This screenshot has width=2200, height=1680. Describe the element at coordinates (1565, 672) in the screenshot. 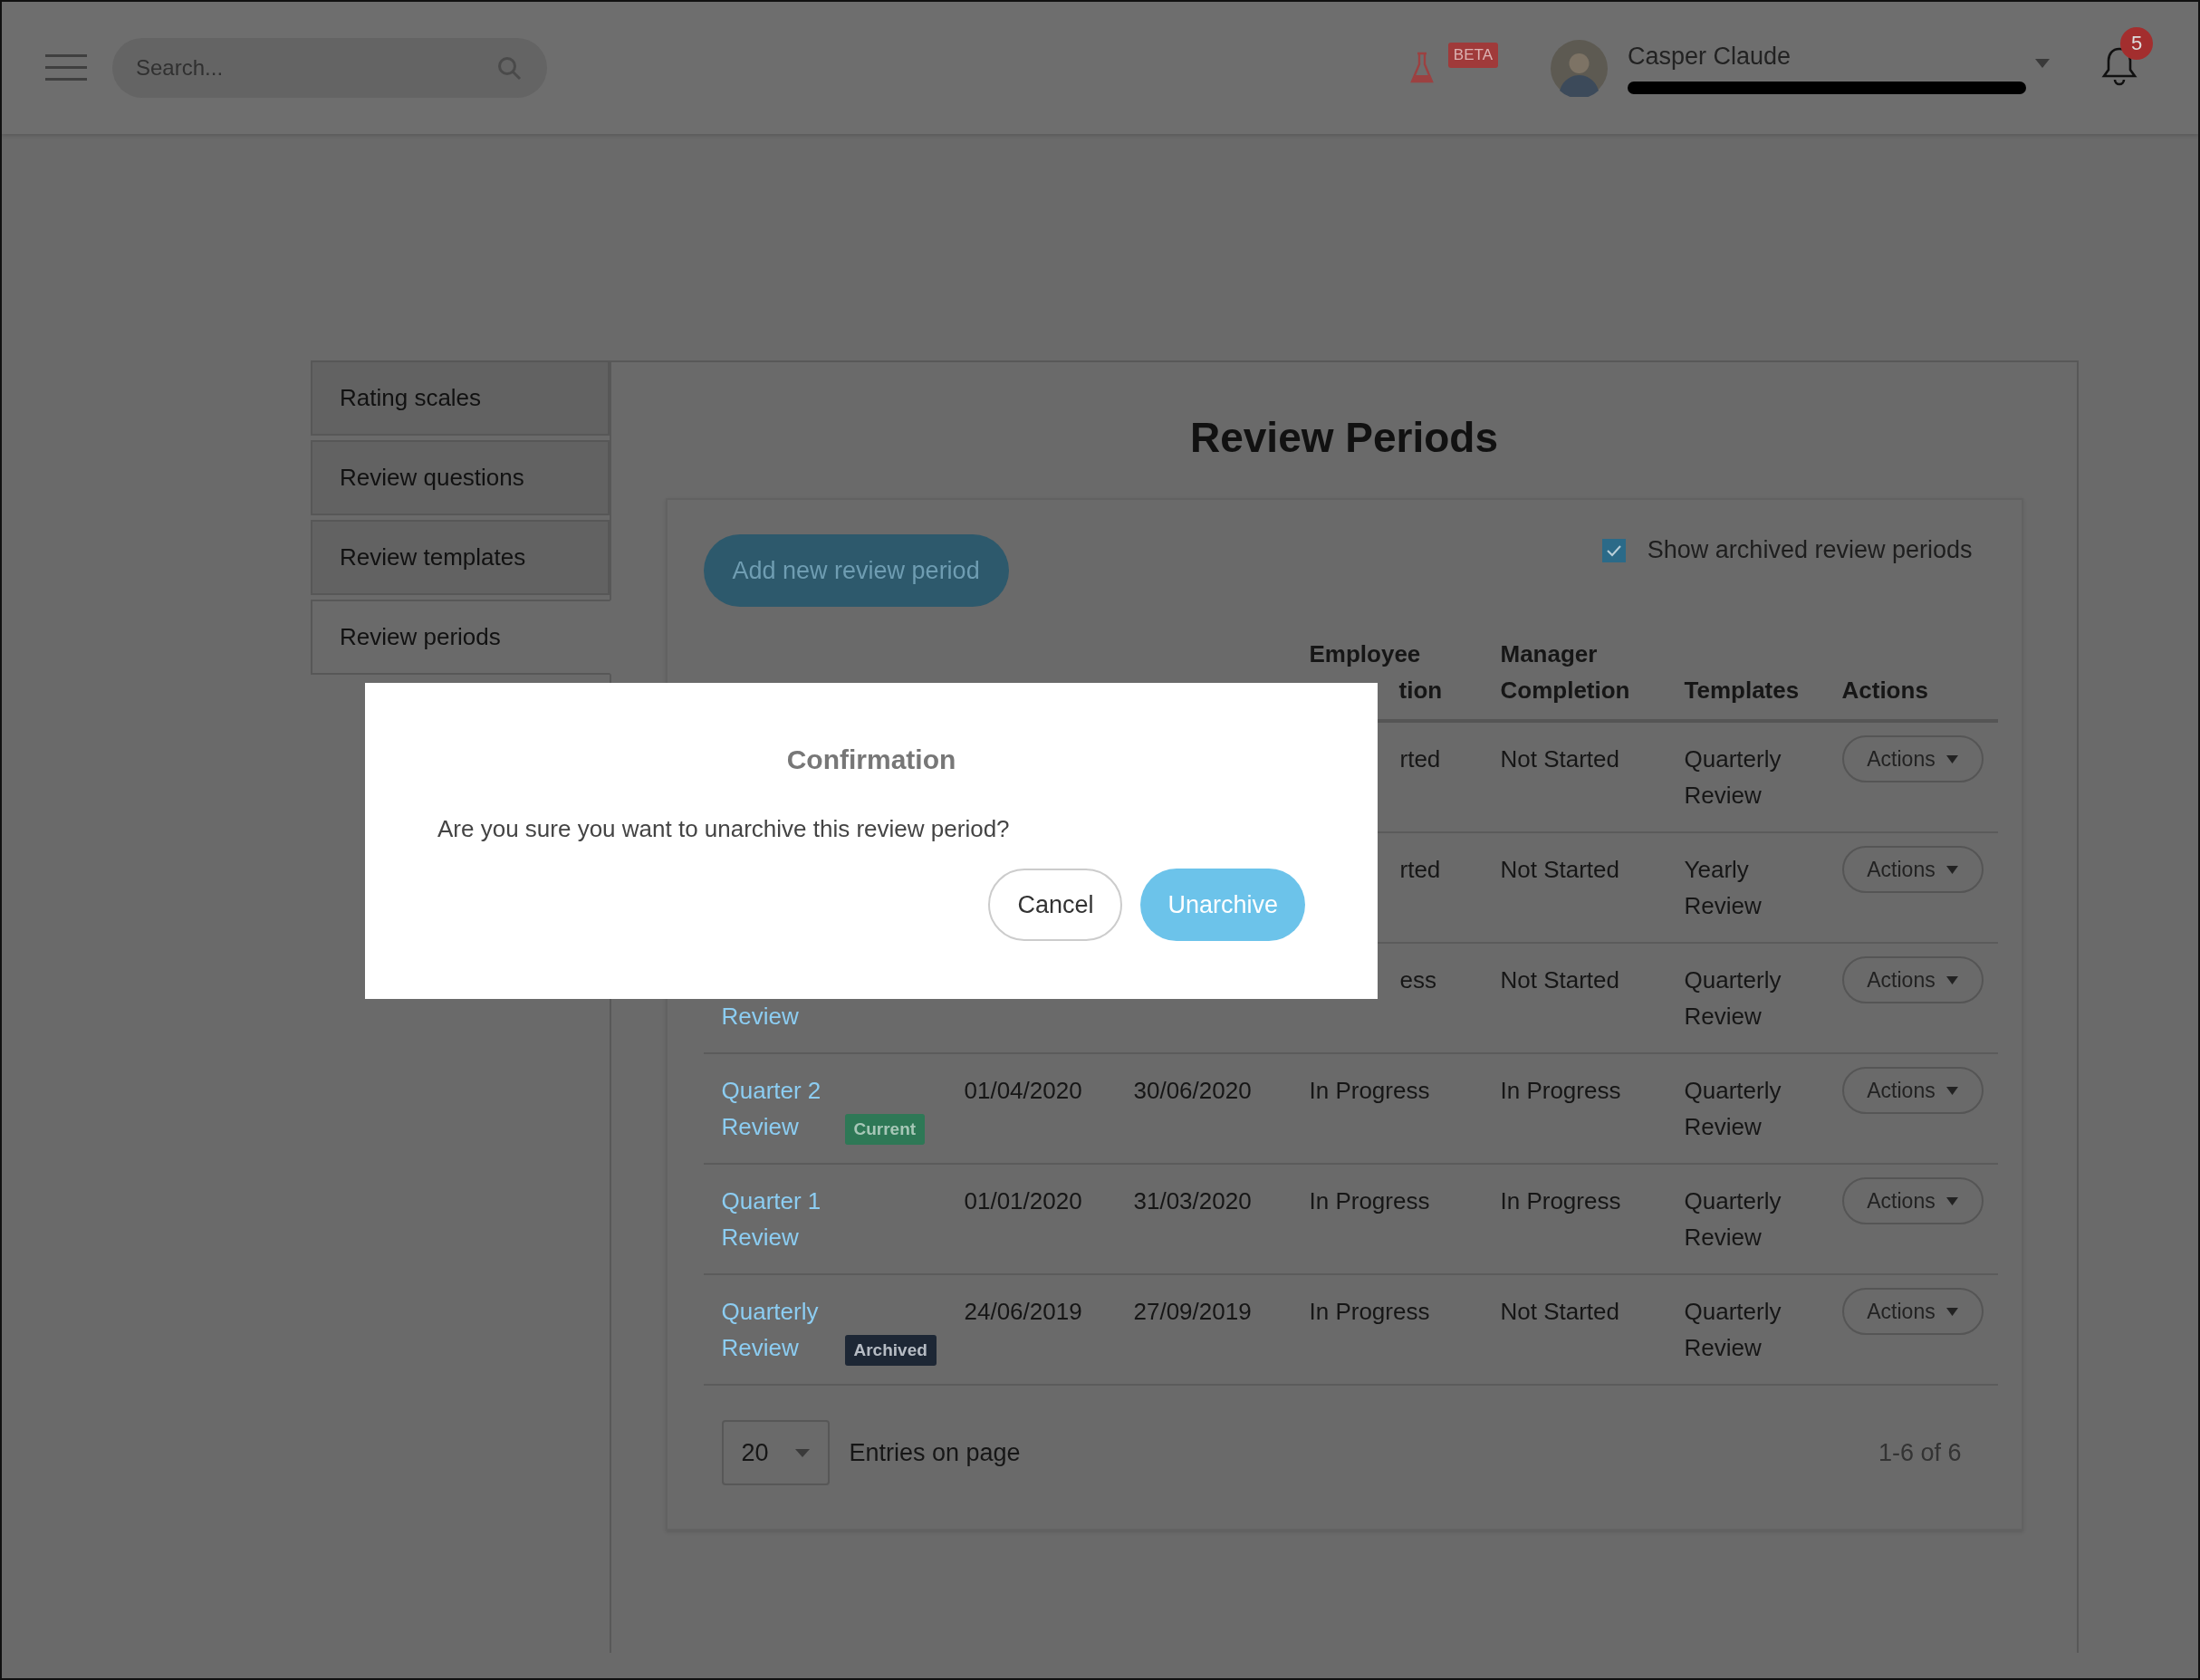

I see `column-header: Manager Completion` at that location.